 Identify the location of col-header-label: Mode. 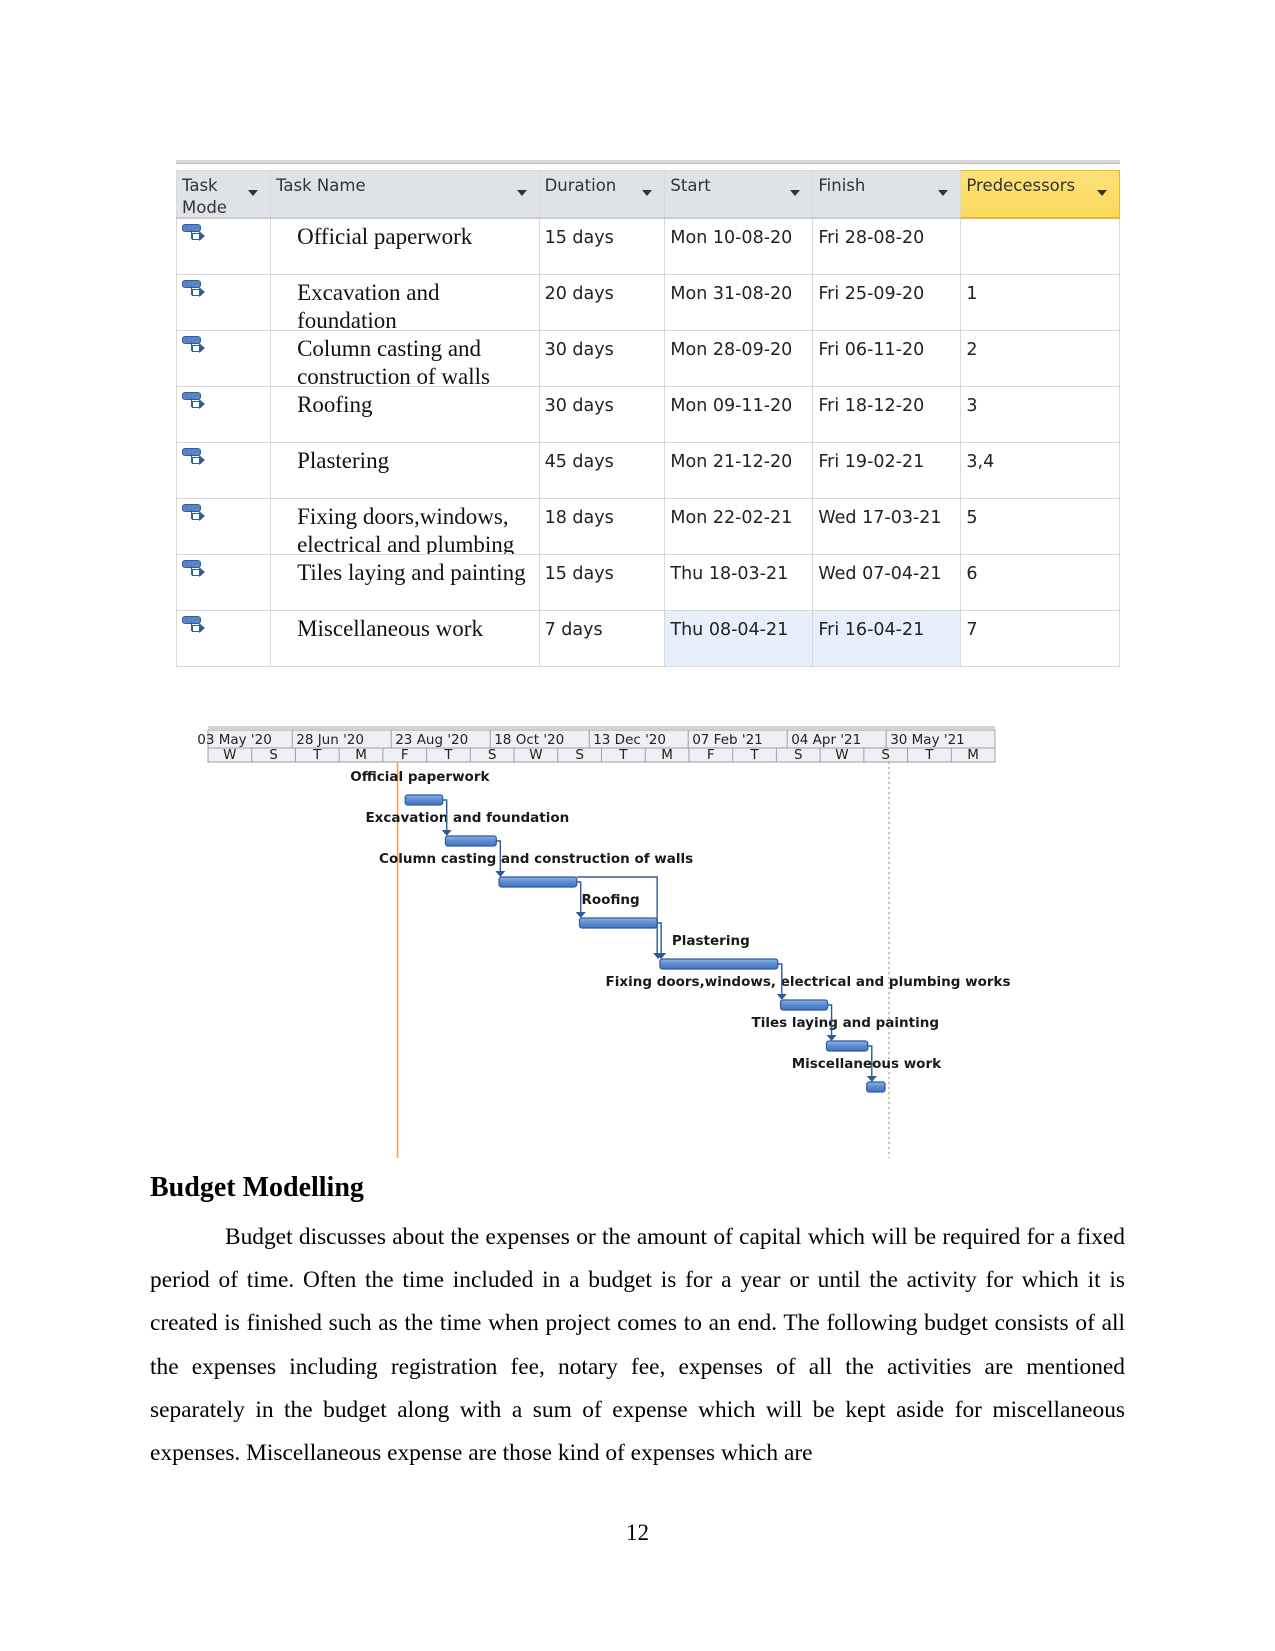
(204, 207).